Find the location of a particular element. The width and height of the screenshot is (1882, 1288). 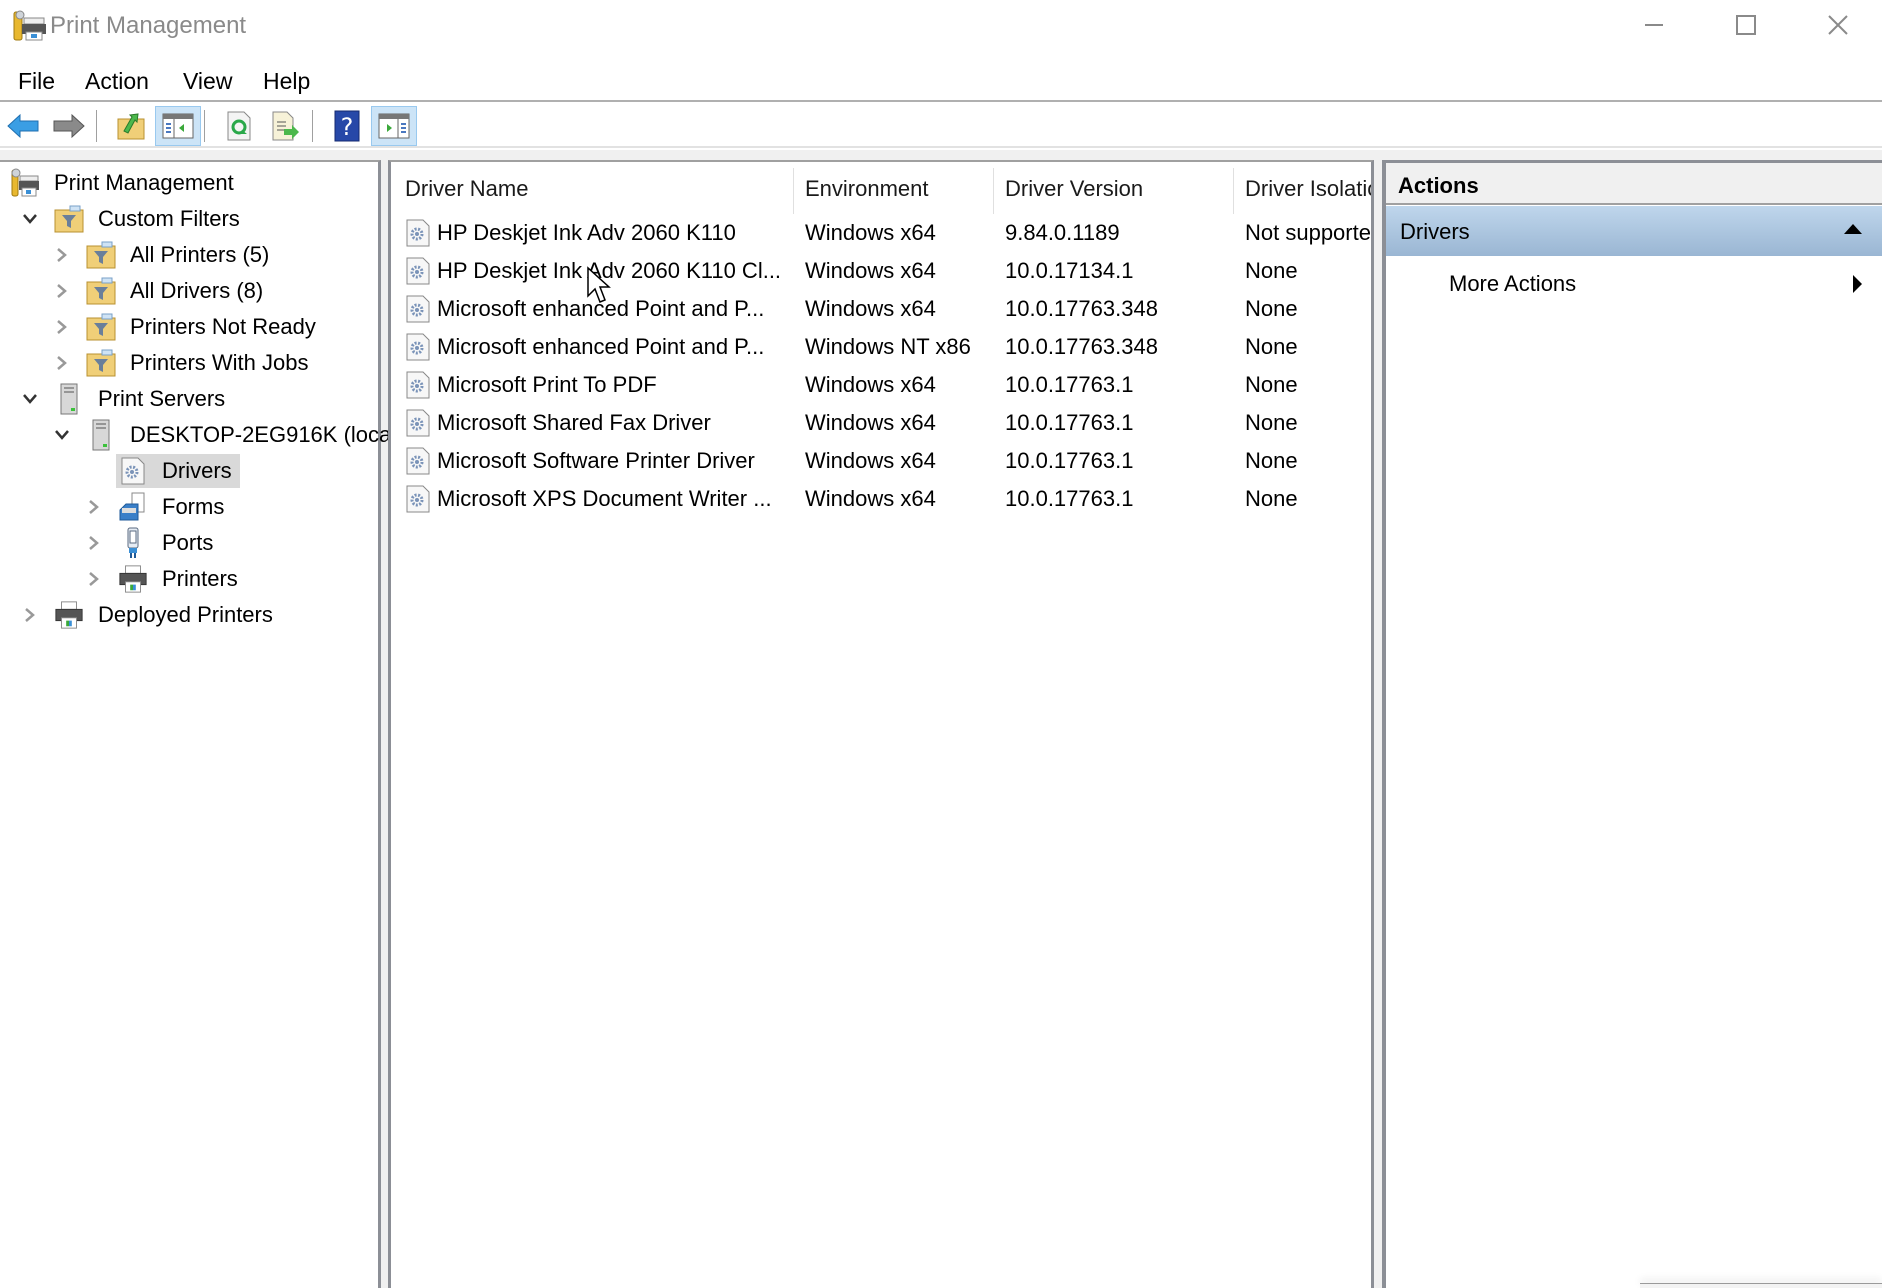

export-list-button is located at coordinates (285, 126).